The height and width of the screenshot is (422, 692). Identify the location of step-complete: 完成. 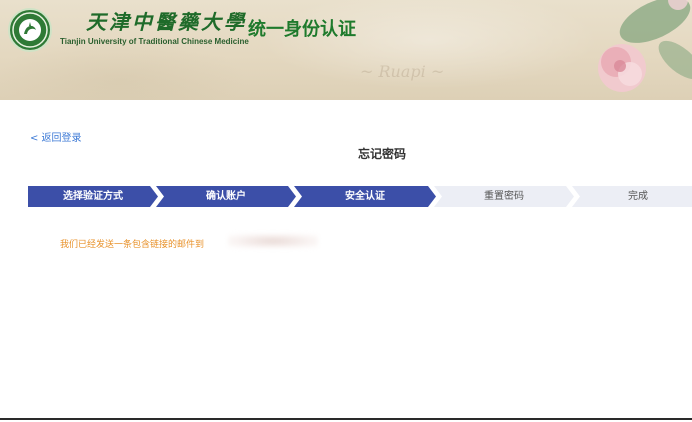
(632, 196).